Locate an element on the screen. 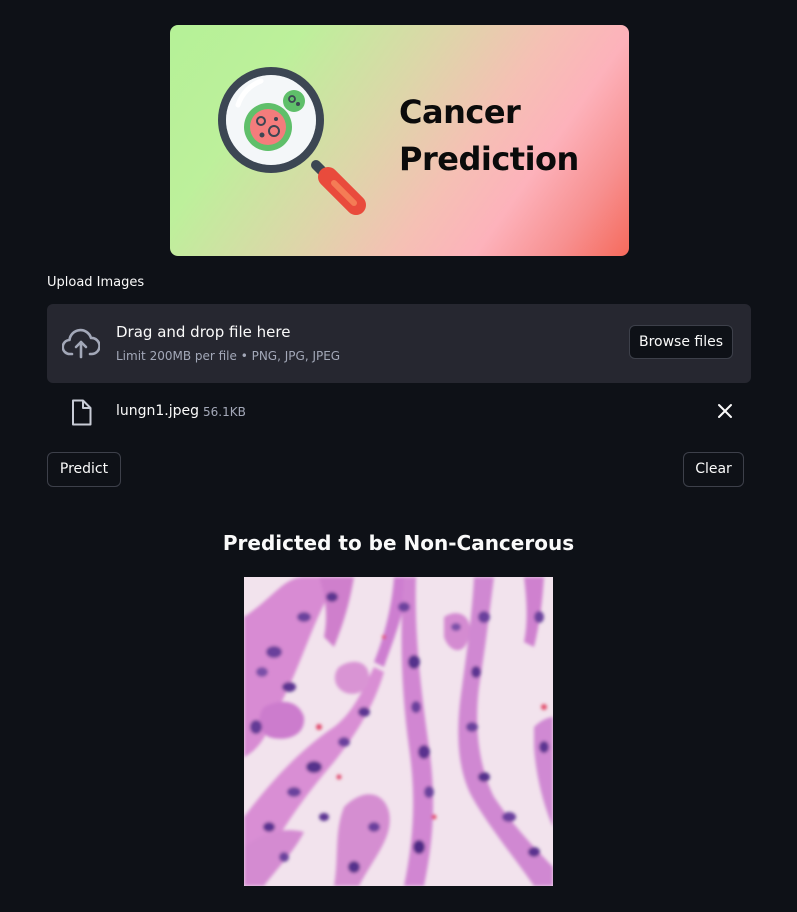  histology-image-graphic is located at coordinates (398, 731).